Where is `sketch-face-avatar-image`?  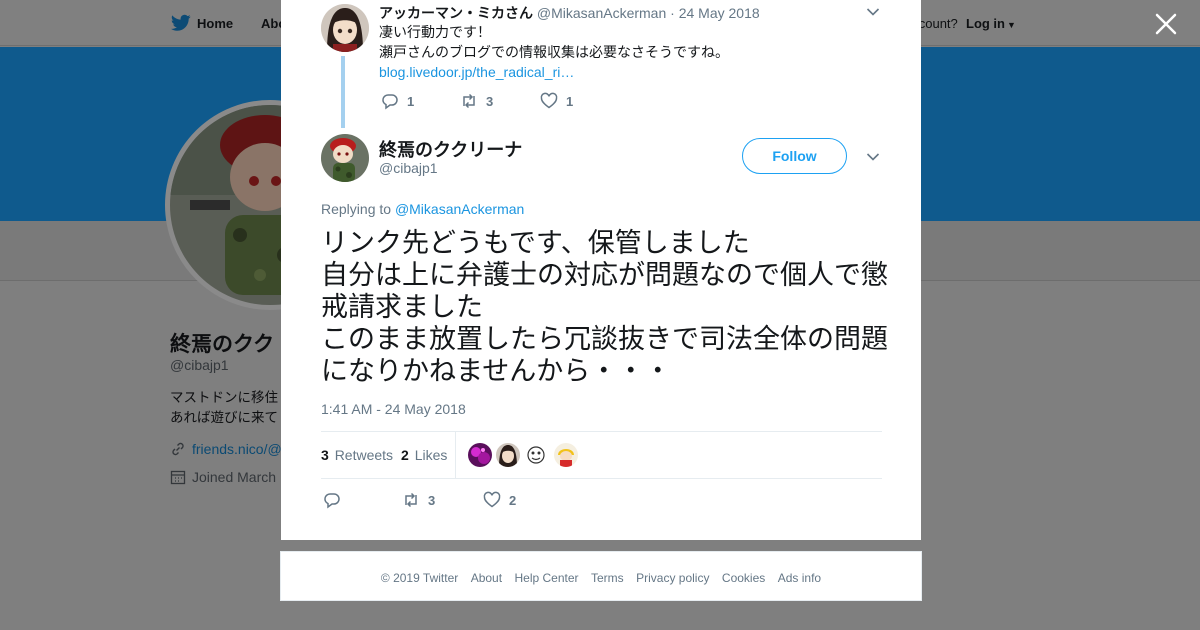
sketch-face-avatar-image is located at coordinates (536, 455).